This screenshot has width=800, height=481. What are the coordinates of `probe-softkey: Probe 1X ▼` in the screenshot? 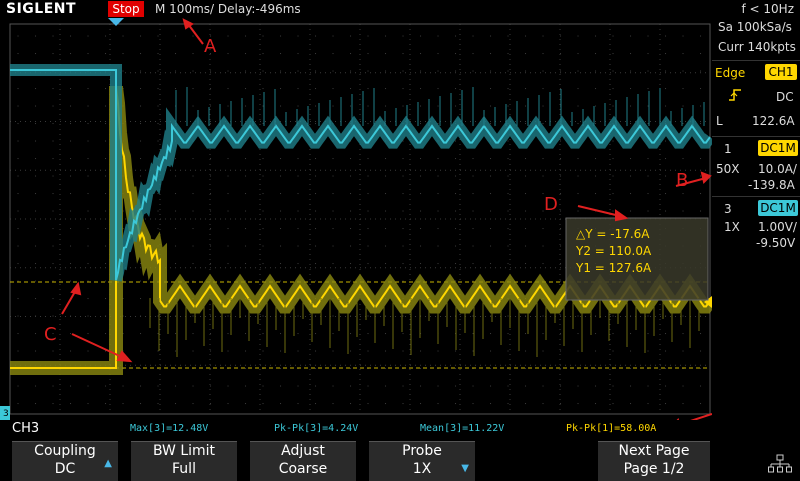 It's located at (422, 461).